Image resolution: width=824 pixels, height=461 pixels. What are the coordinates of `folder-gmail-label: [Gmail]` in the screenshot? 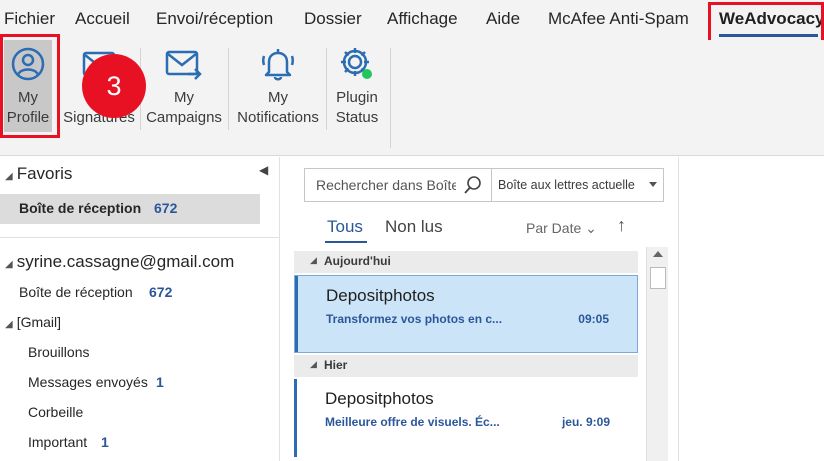 It's located at (39, 322).